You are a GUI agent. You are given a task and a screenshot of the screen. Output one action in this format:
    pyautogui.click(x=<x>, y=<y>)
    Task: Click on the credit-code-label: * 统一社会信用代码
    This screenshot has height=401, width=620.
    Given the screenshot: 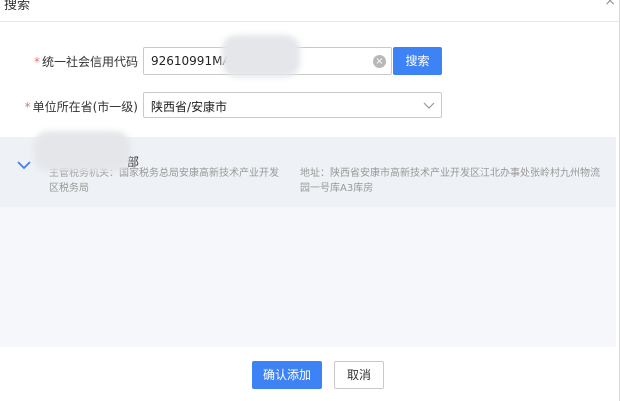 What is the action you would take?
    pyautogui.click(x=85, y=62)
    